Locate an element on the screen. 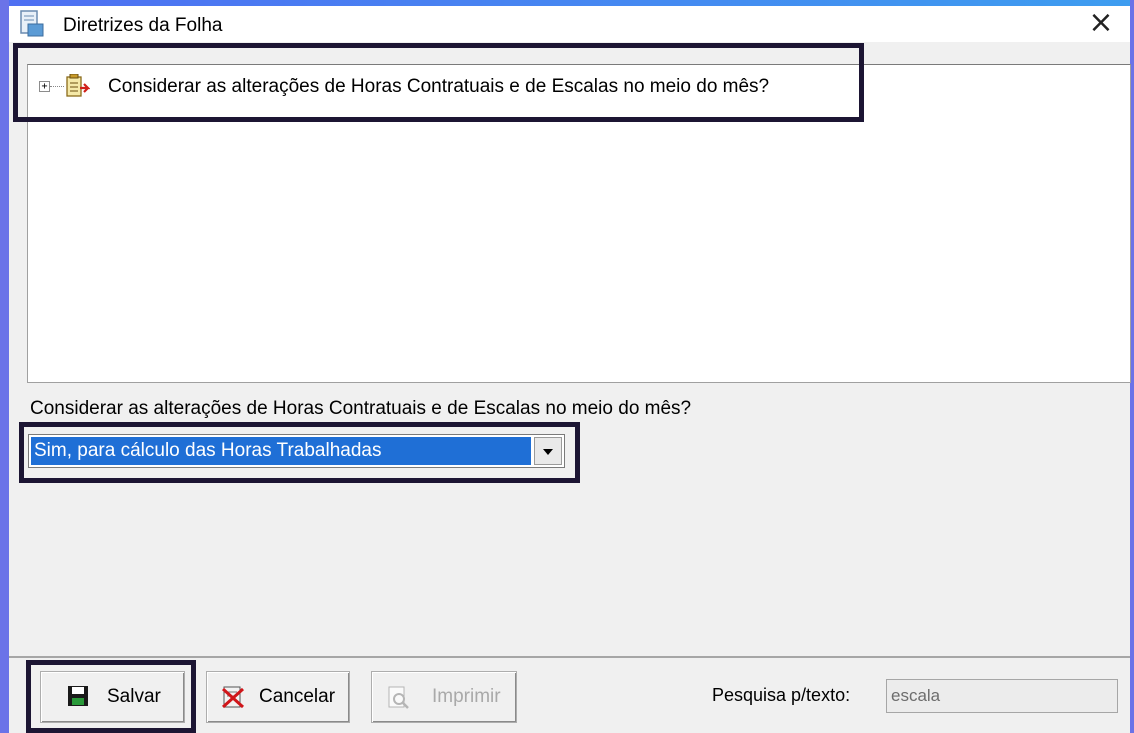 This screenshot has height=733, width=1134. window-title: Diretrizes da Folha is located at coordinates (143, 25).